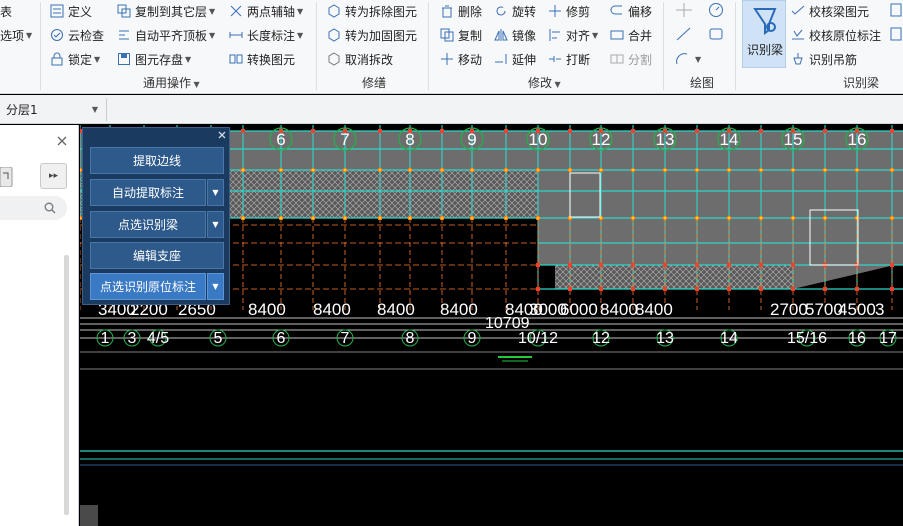 The width and height of the screenshot is (903, 526). I want to click on expand-button: ▸▸, so click(53, 176).